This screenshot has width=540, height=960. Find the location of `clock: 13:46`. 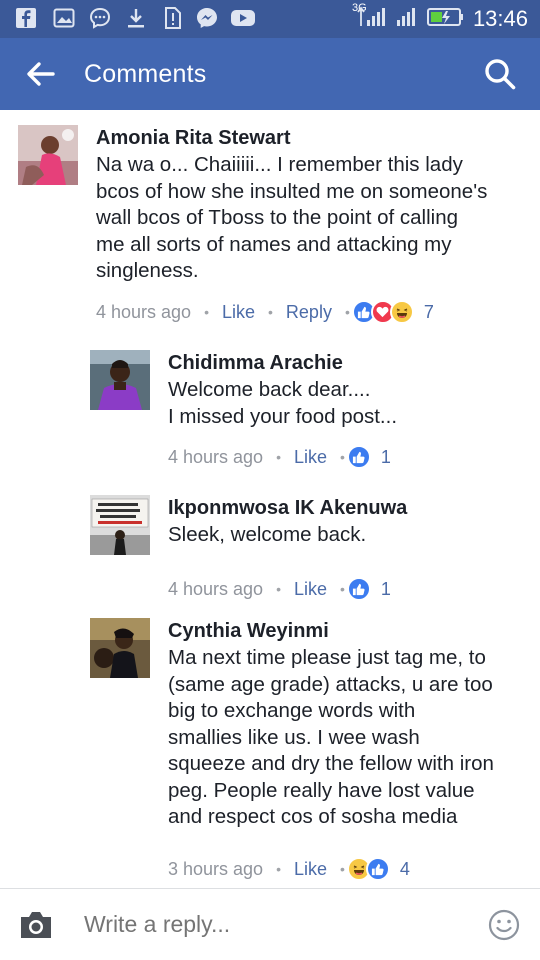

clock: 13:46 is located at coordinates (500, 18).